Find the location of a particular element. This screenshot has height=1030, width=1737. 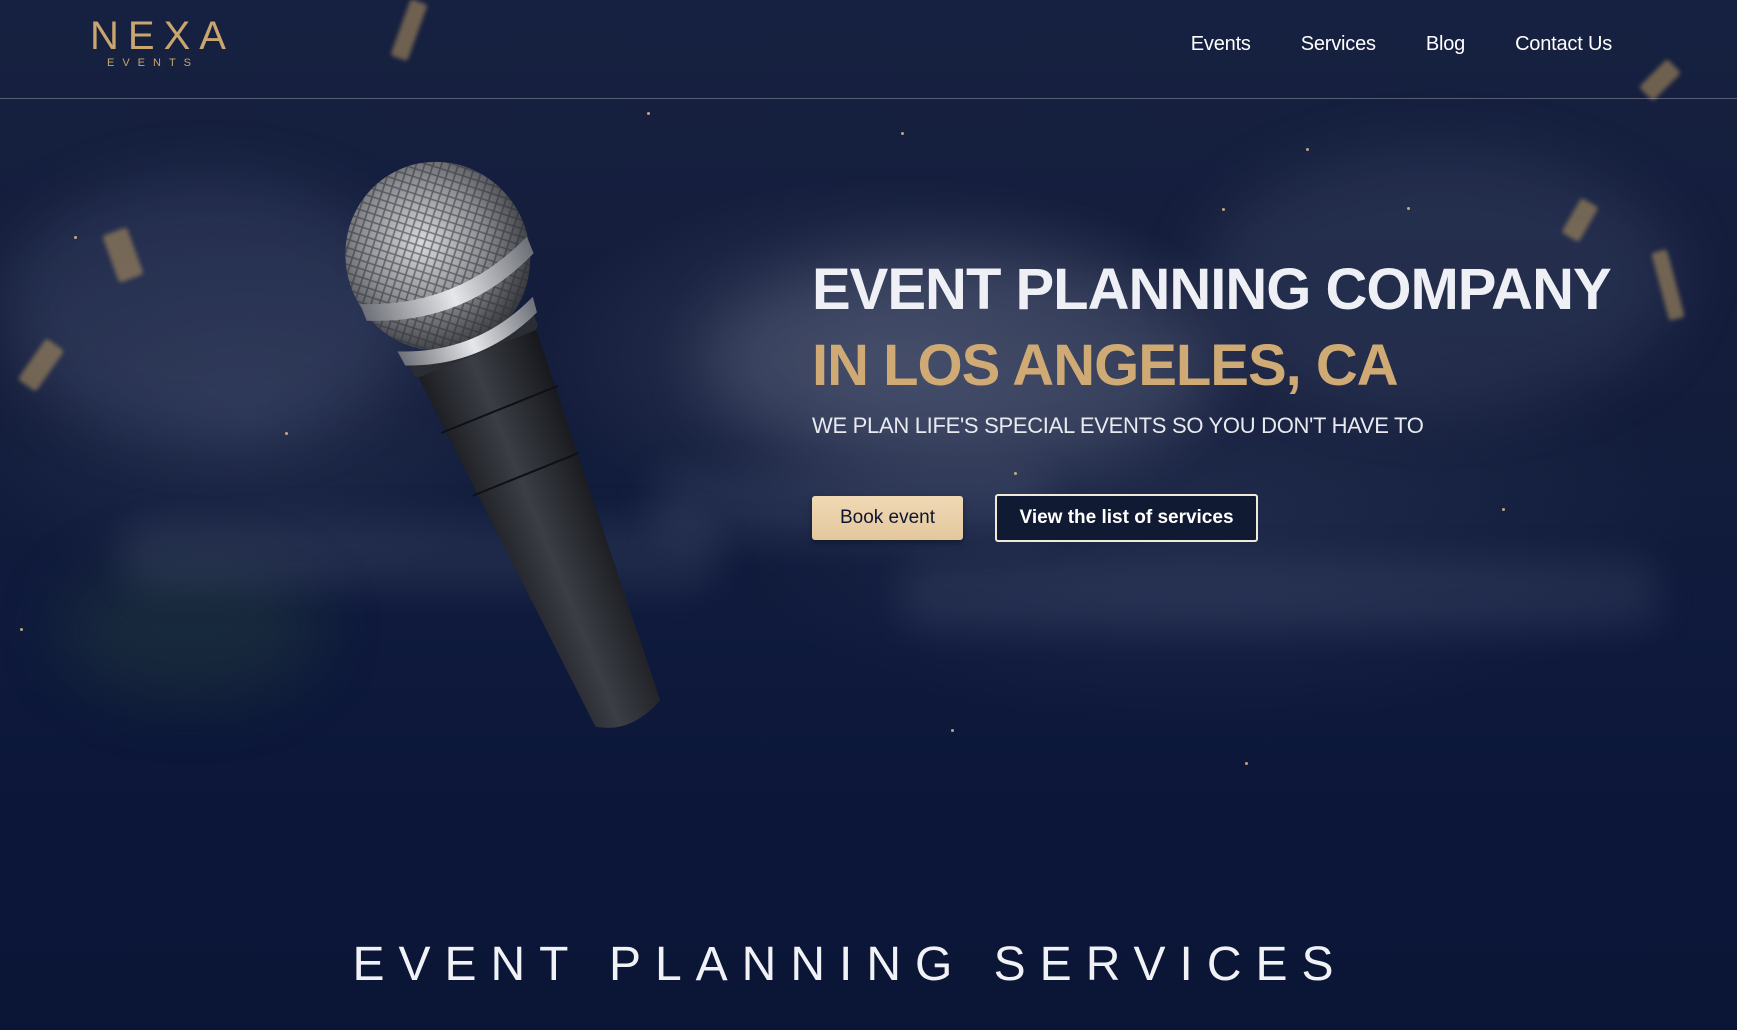

view-services-button: View the list of services is located at coordinates (1126, 518).